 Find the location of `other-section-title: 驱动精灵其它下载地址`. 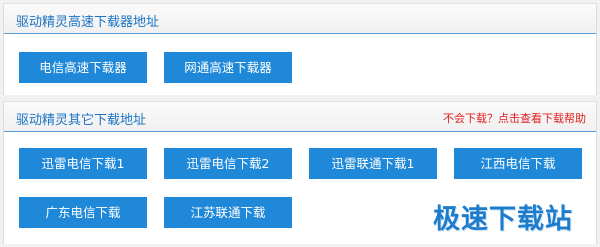

other-section-title: 驱动精灵其它下载地址 is located at coordinates (81, 120).